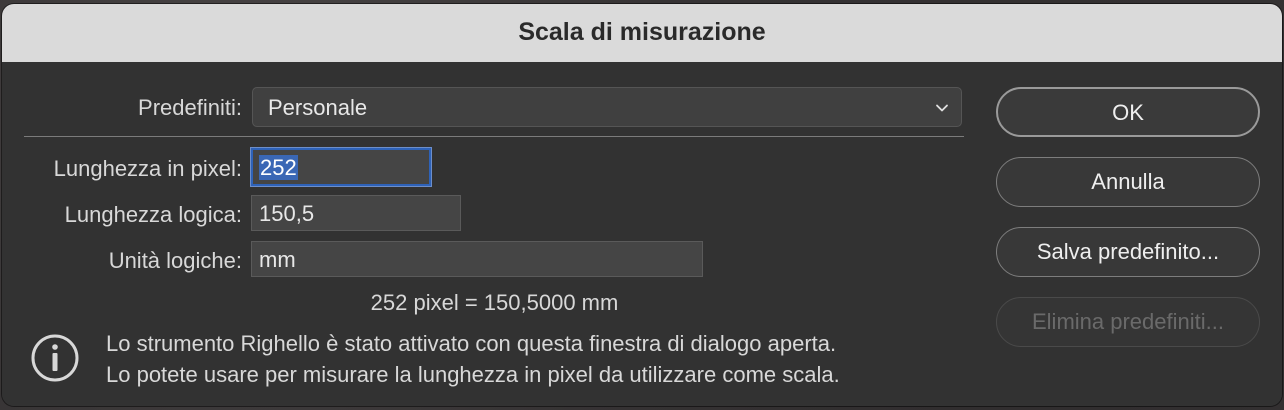 This screenshot has height=410, width=1284. I want to click on dialog-title: Scala di misurazione, so click(642, 32).